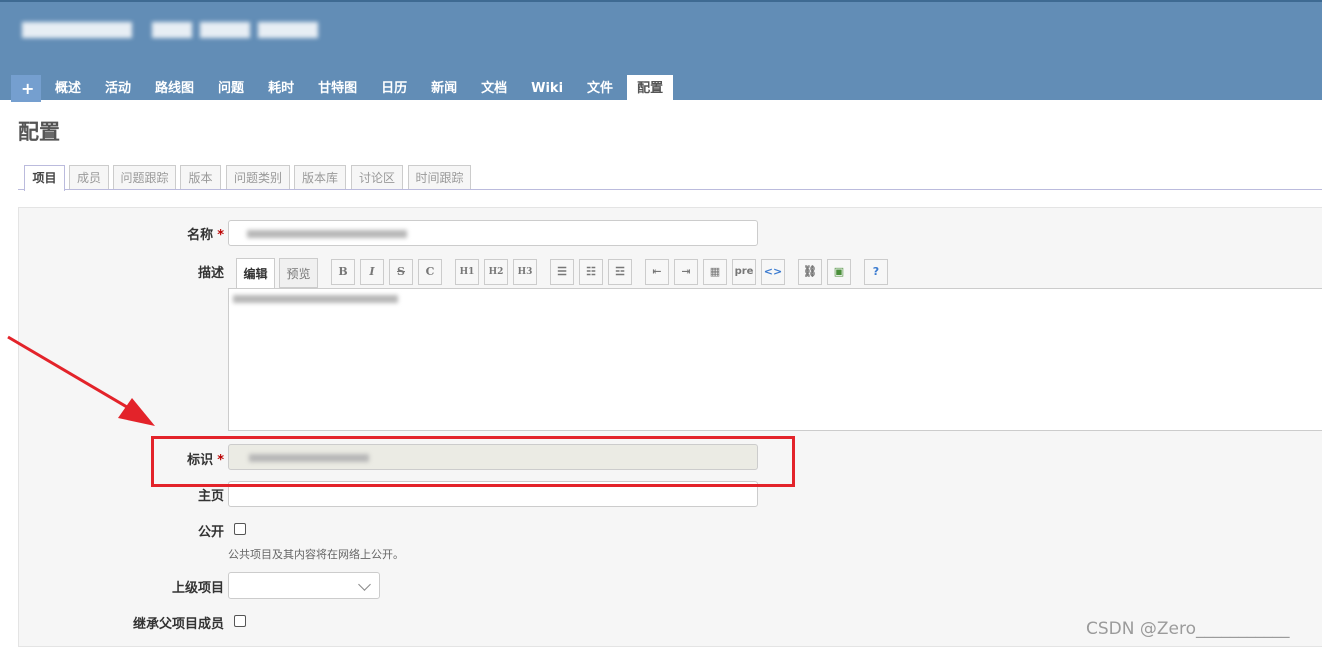  I want to click on annotation-arrow, so click(81, 380).